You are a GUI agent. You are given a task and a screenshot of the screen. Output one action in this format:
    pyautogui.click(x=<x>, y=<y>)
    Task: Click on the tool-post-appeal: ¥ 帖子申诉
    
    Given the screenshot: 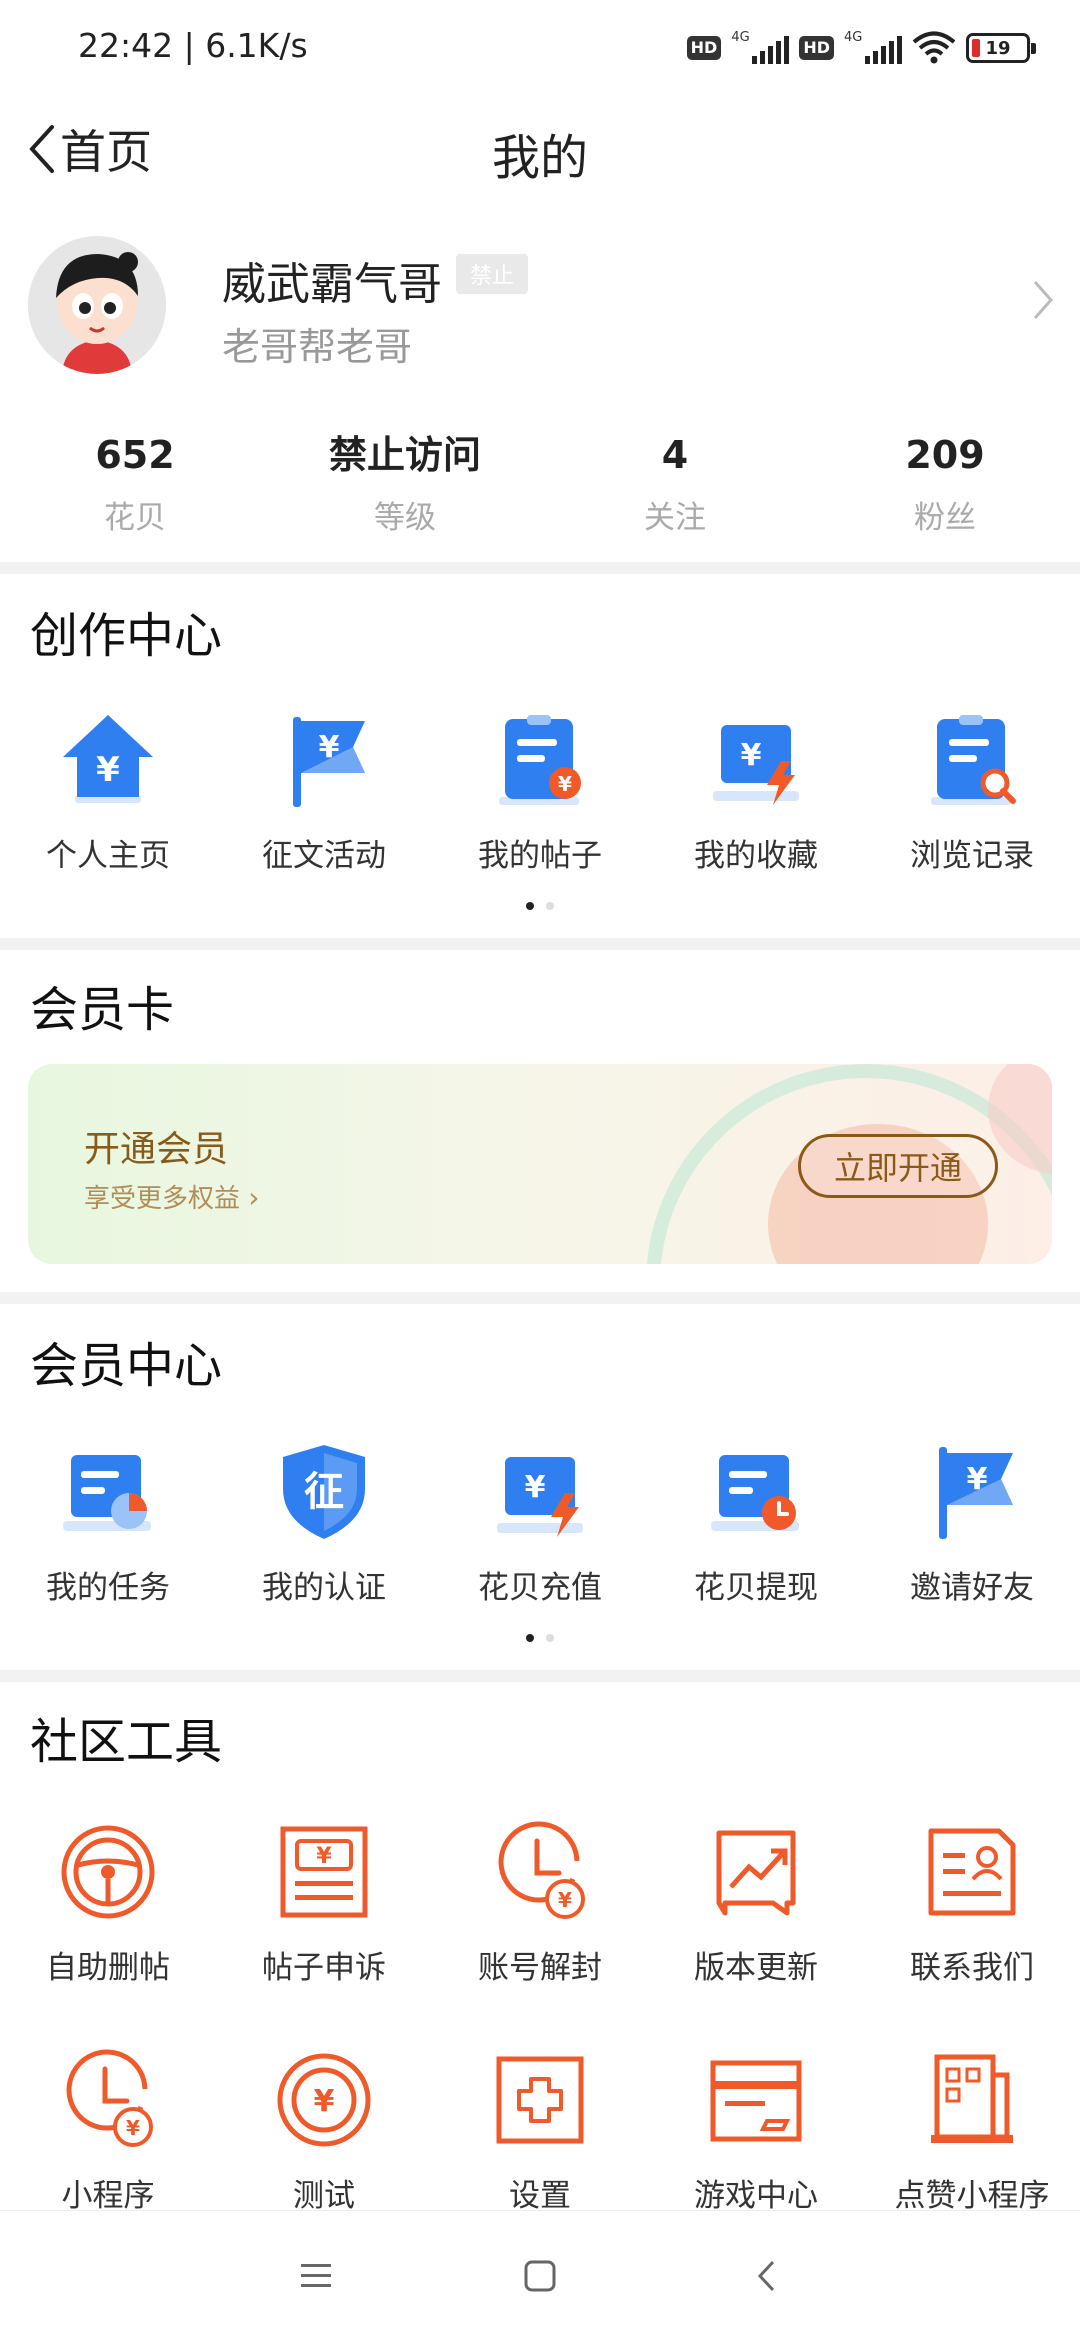 What is the action you would take?
    pyautogui.click(x=324, y=1899)
    